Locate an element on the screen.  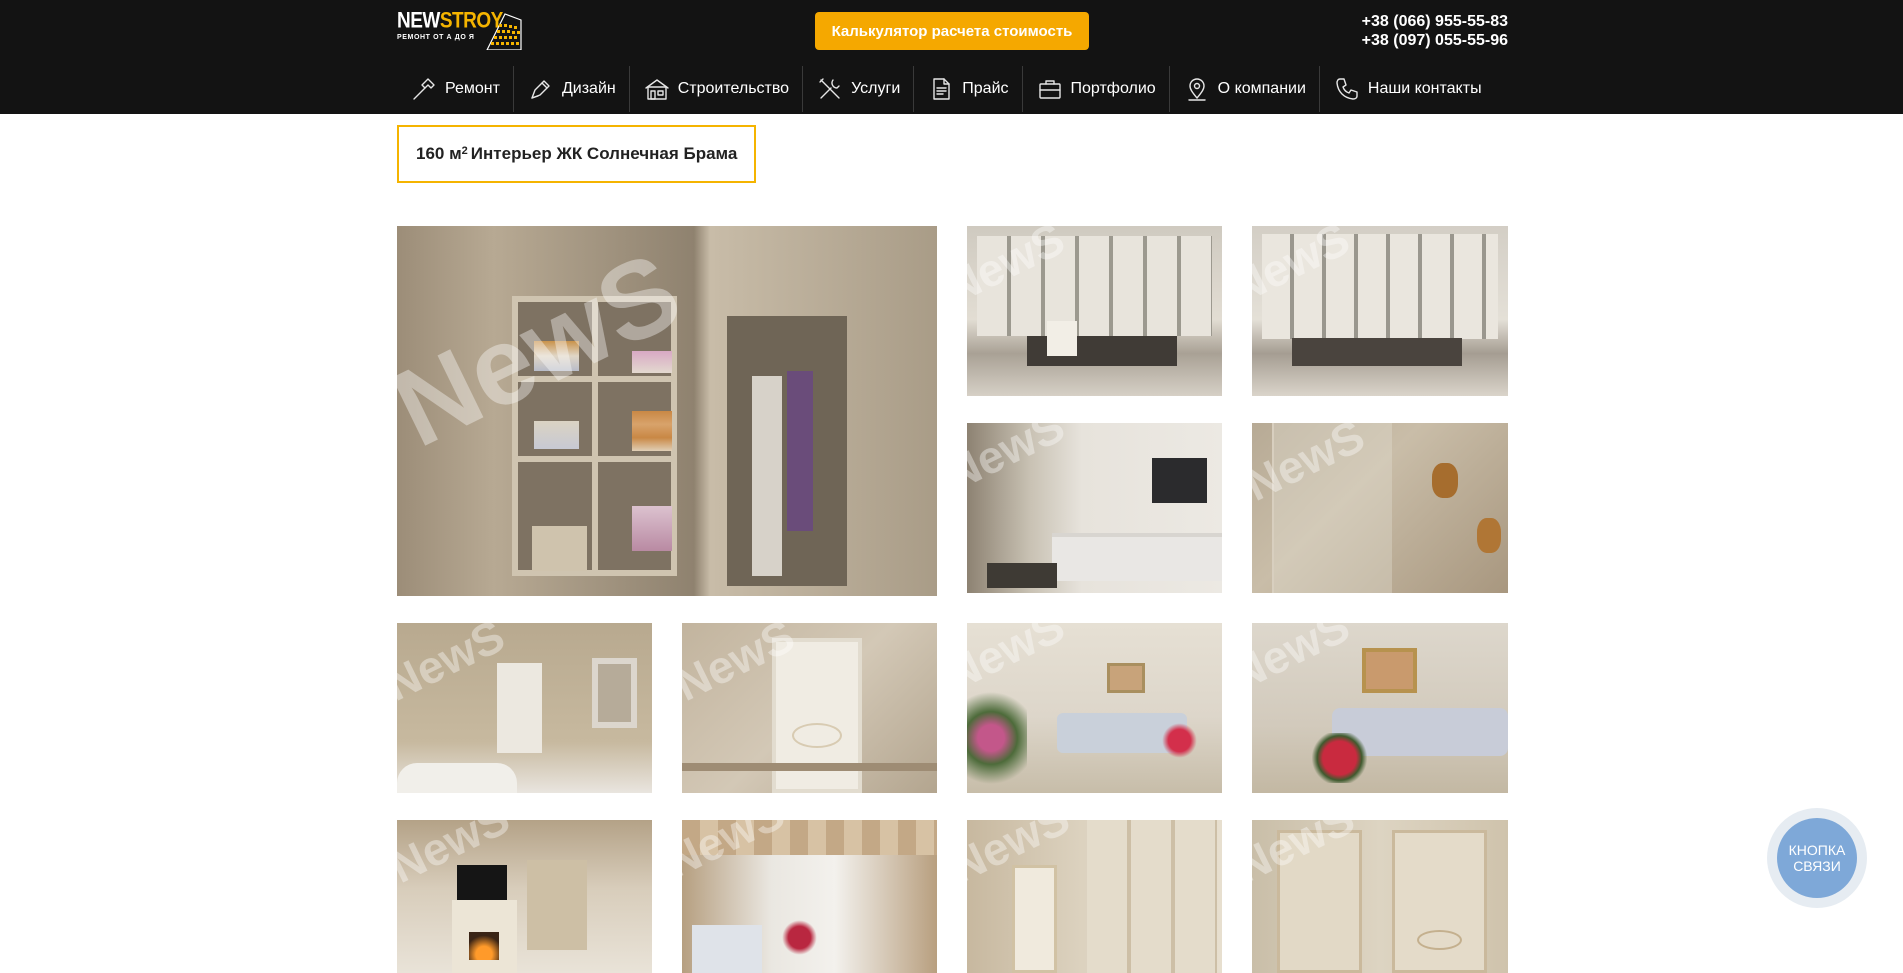
nav-item-construction: Строительство is located at coordinates (717, 89).